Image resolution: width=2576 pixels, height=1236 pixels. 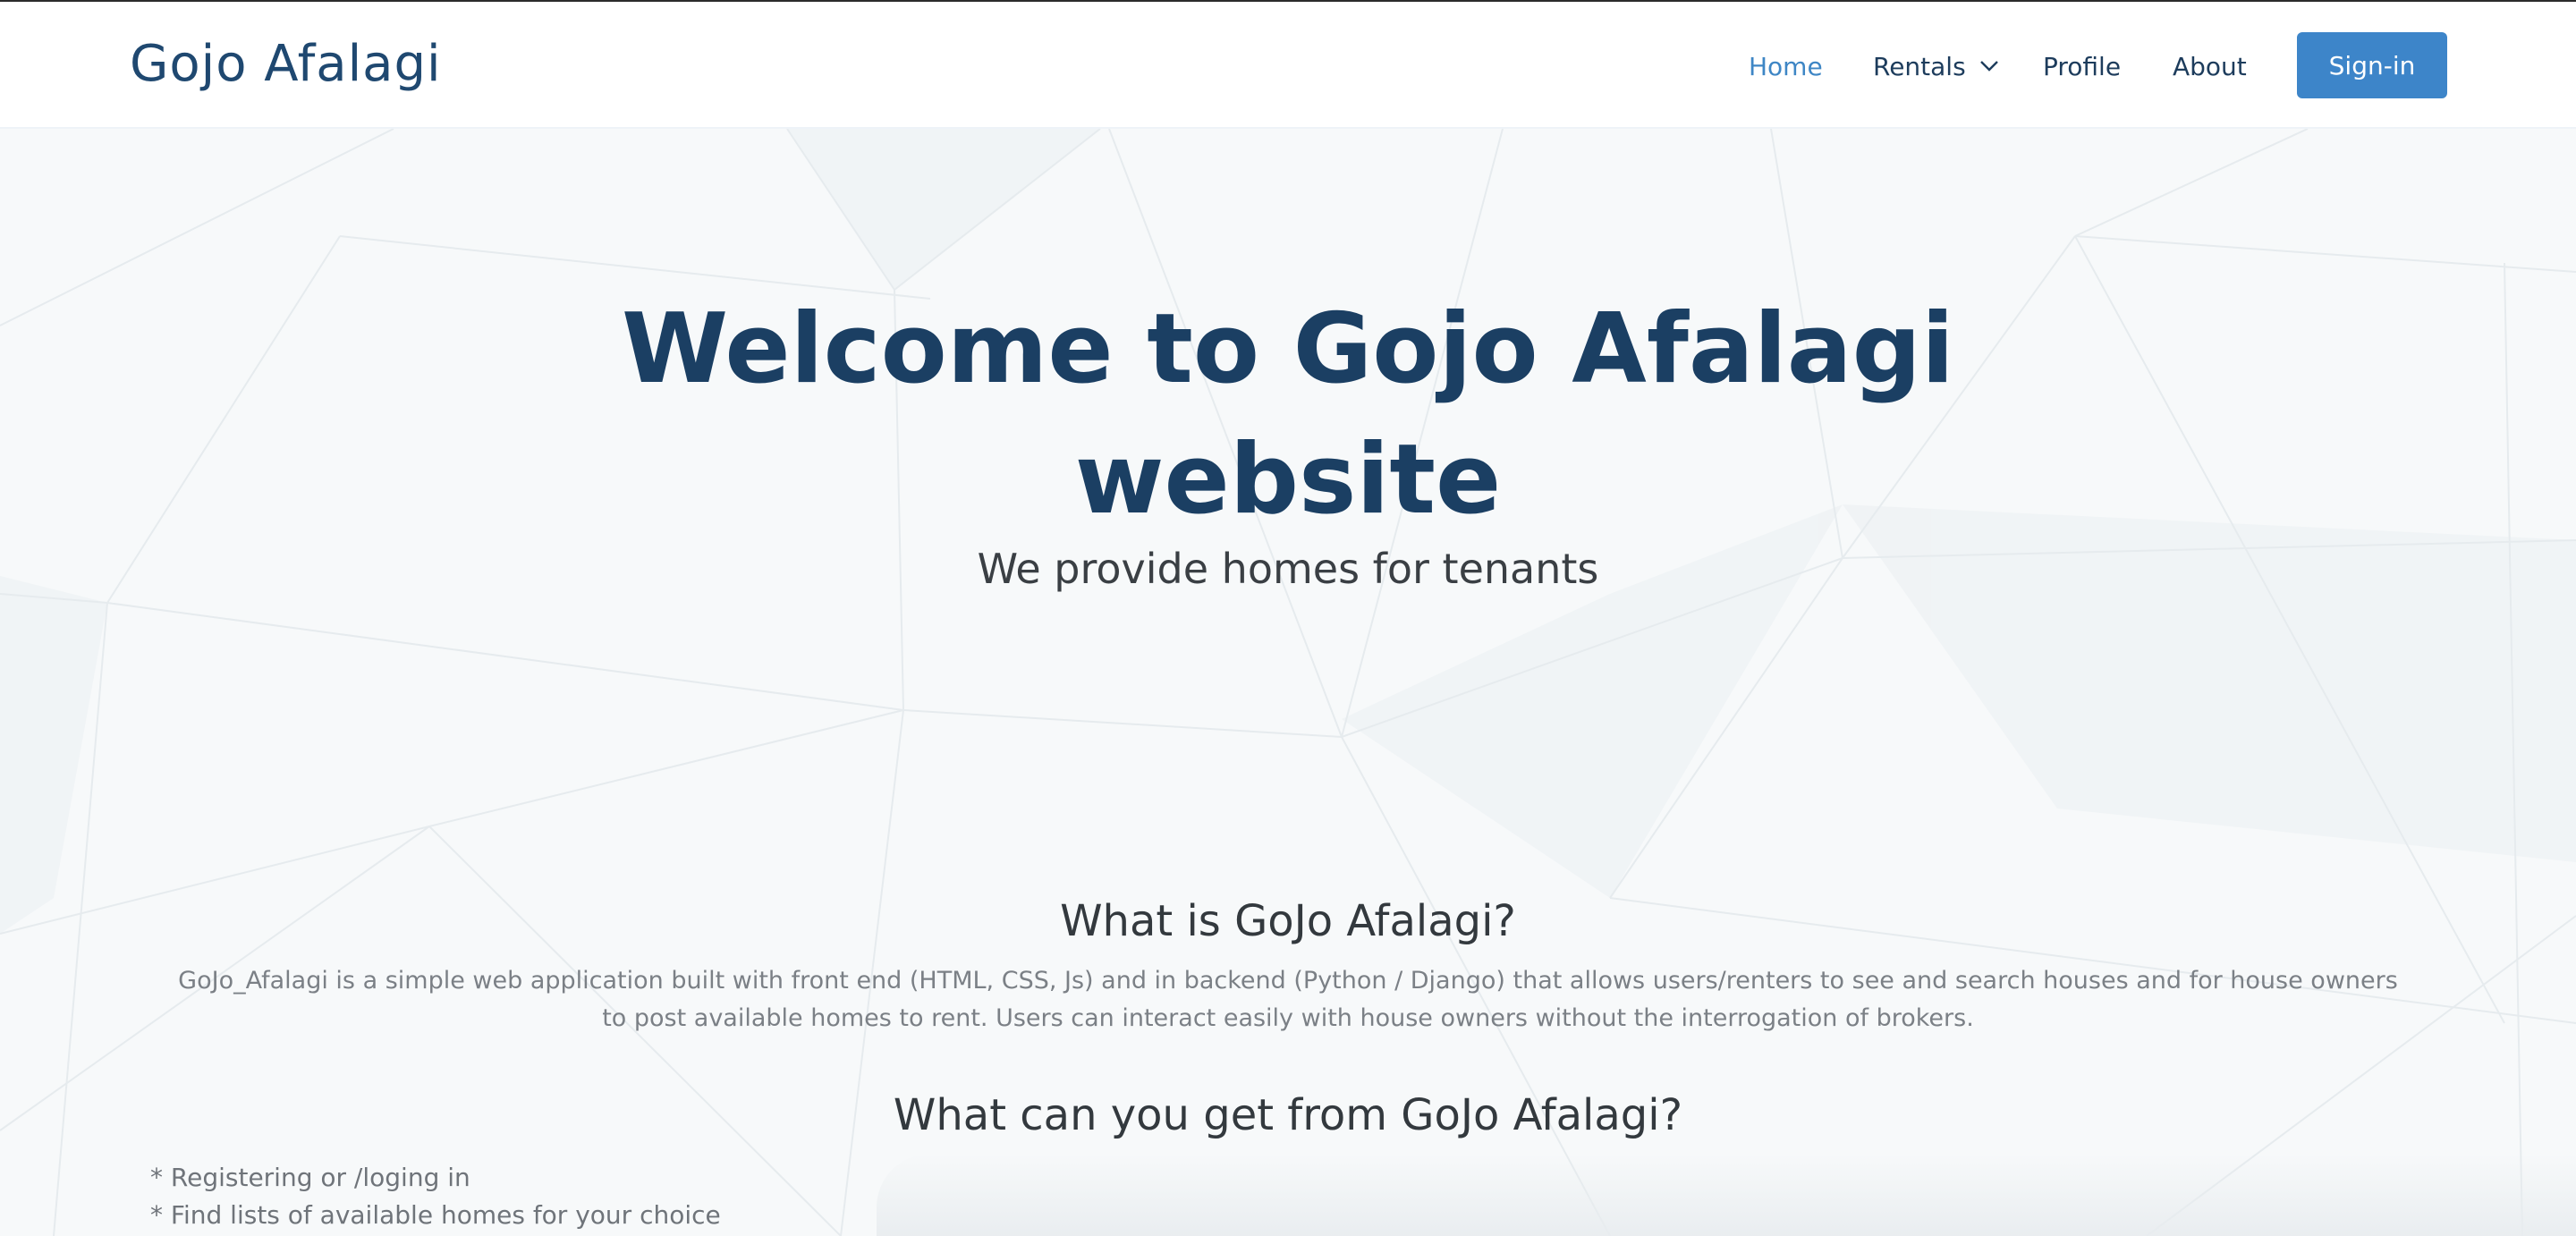 I want to click on nav-about-link: About, so click(x=2210, y=66).